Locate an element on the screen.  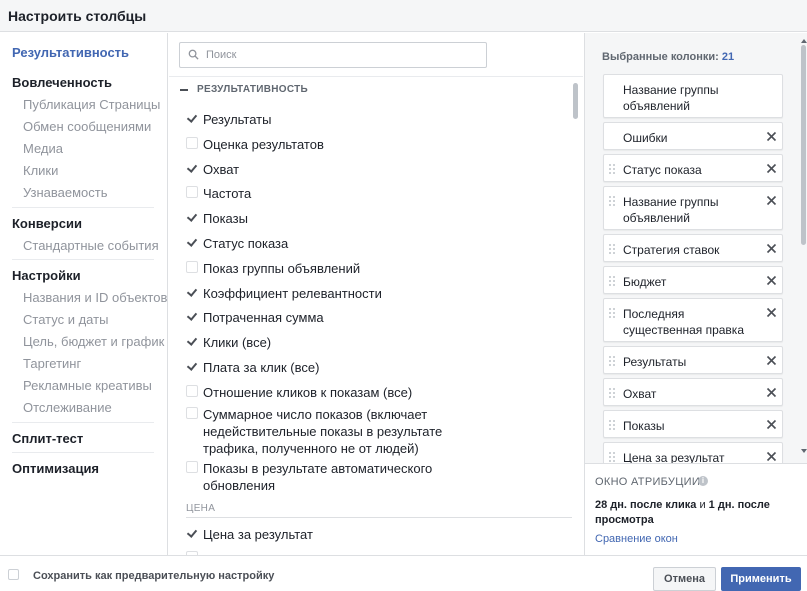
nav-item-creatives: Рекламные креативы is located at coordinates (87, 385).